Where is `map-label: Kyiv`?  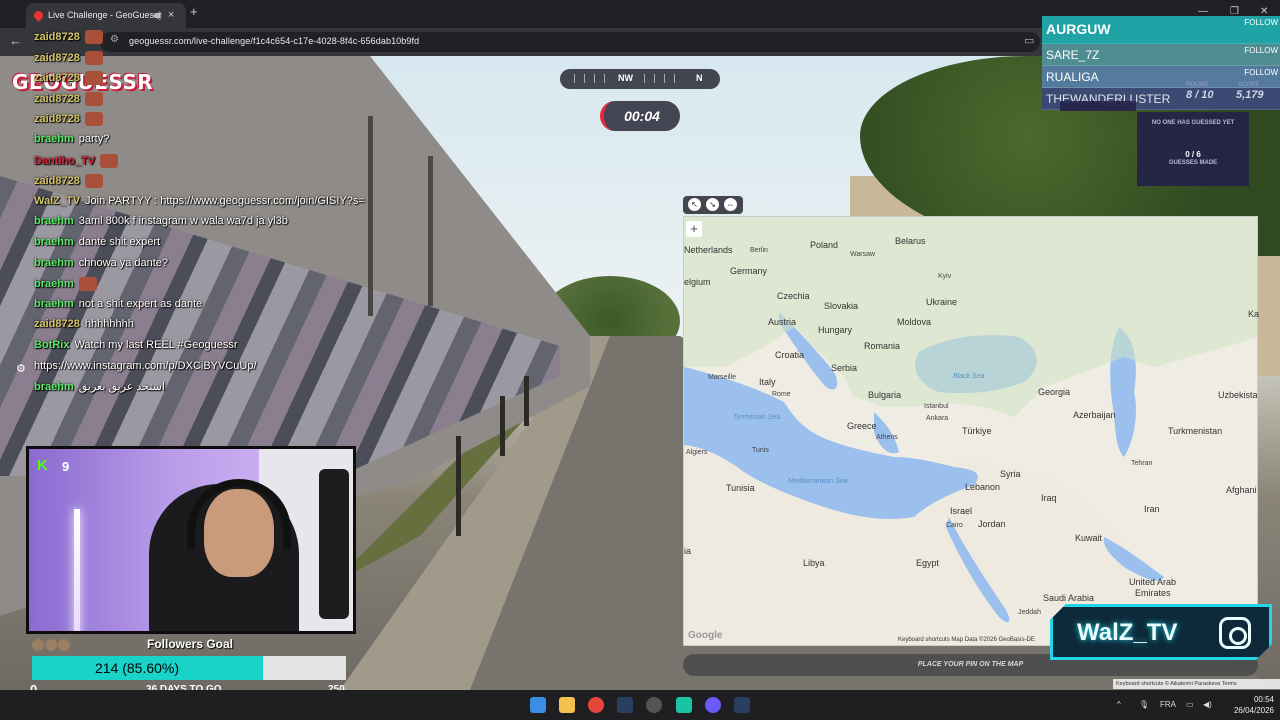 map-label: Kyiv is located at coordinates (945, 276).